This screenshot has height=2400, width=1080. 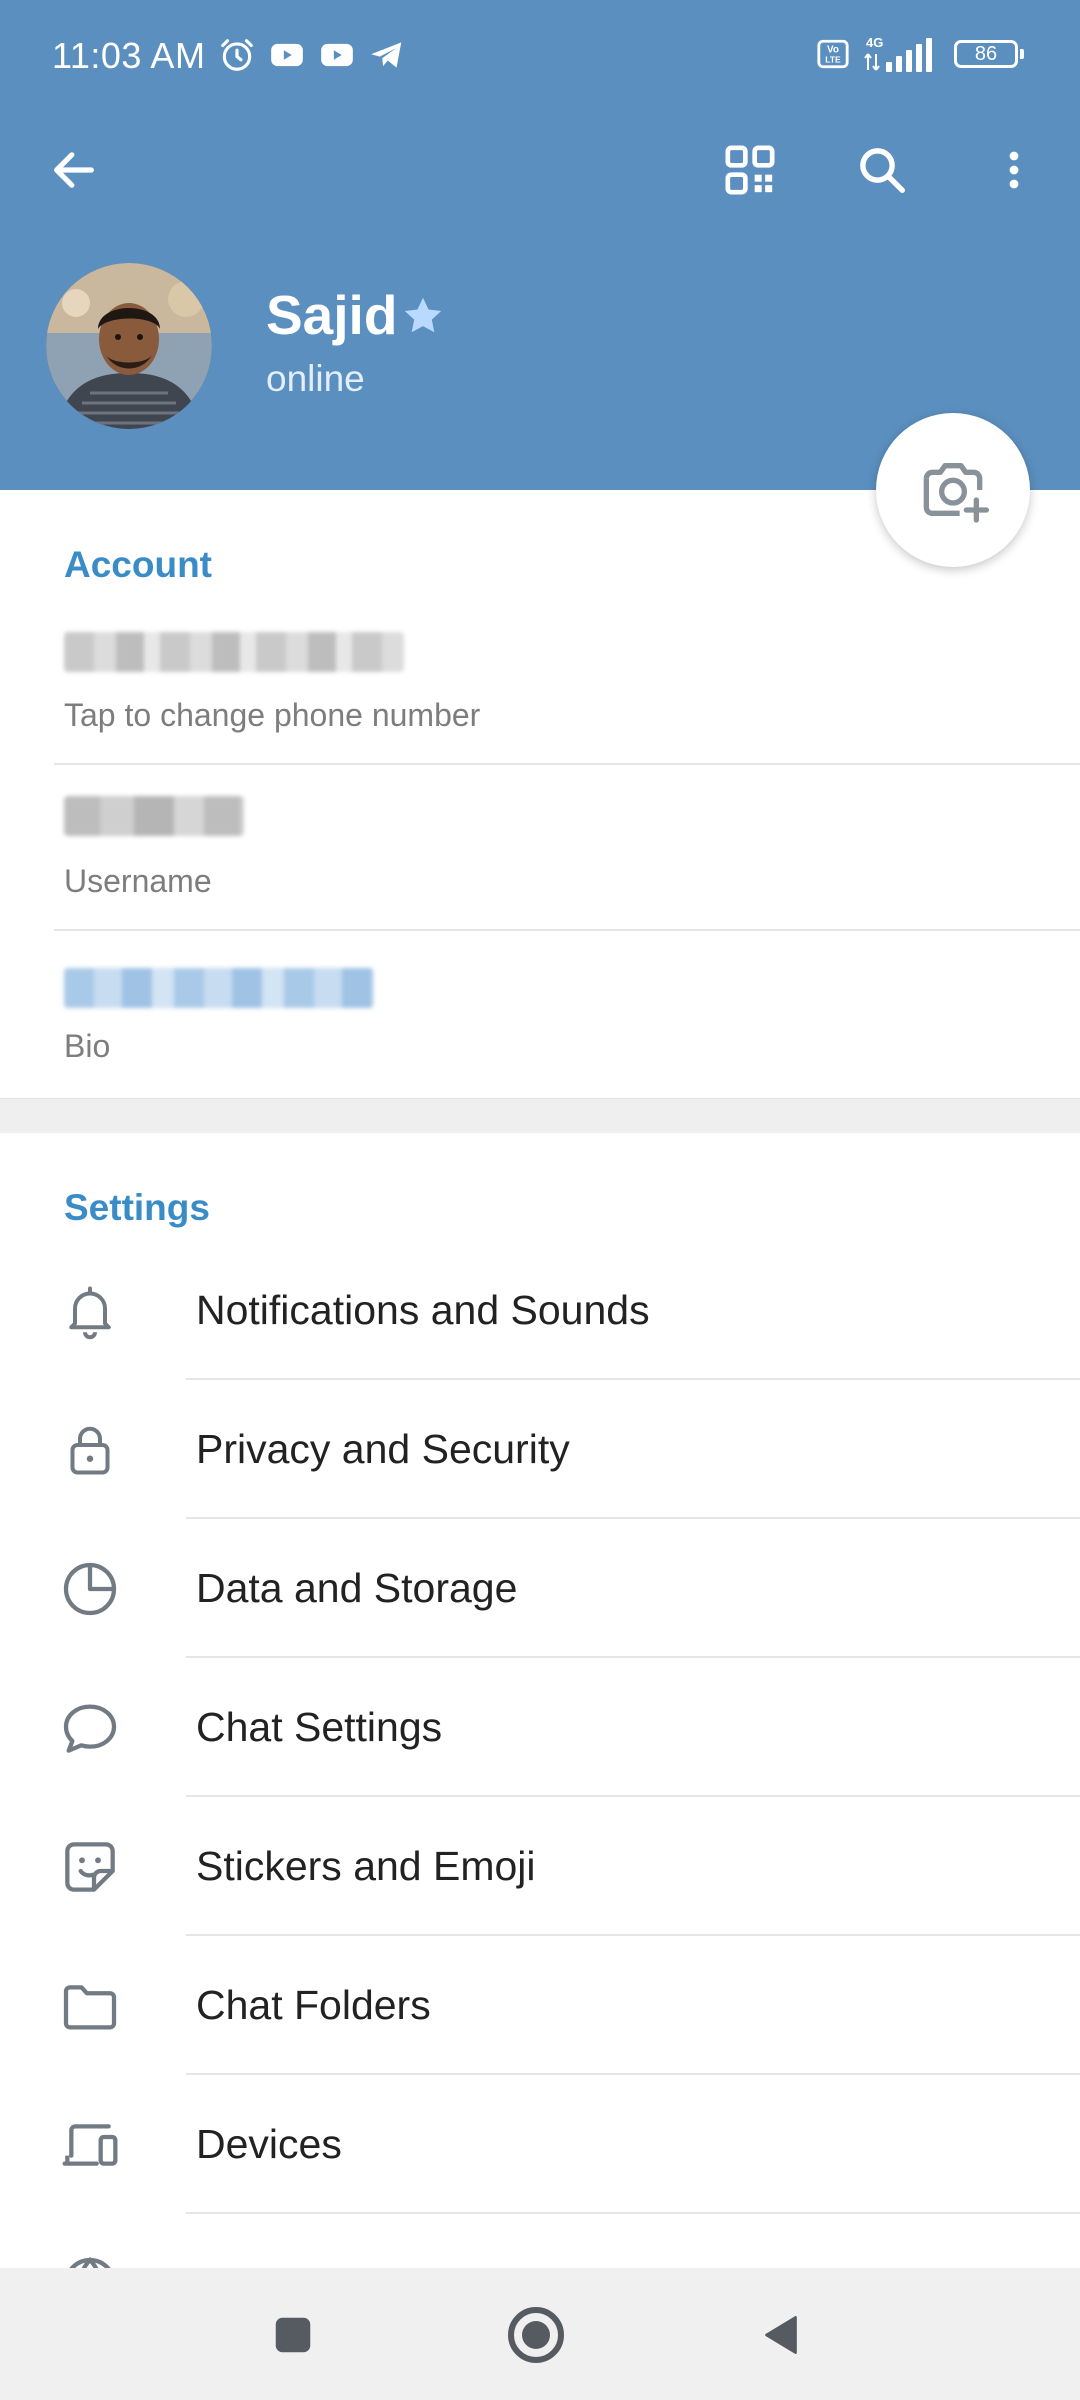 What do you see at coordinates (540, 1115) in the screenshot?
I see `section-separator` at bounding box center [540, 1115].